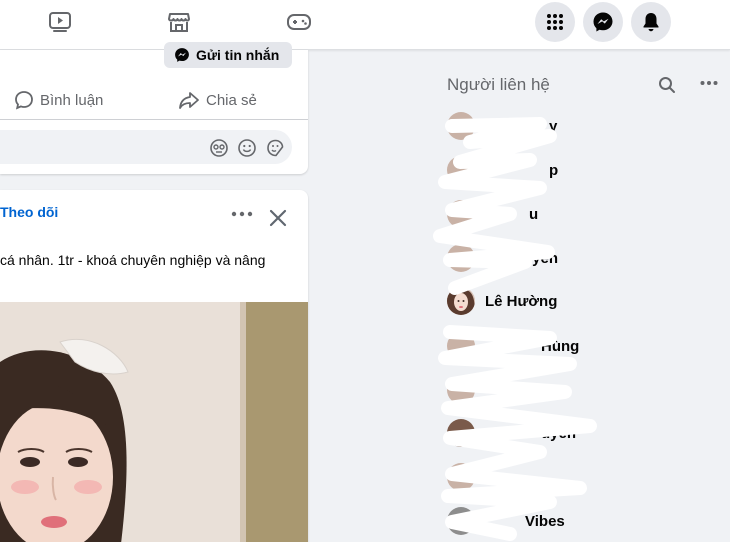 Image resolution: width=730 pixels, height=542 pixels. I want to click on follow-link: Theo dõi, so click(29, 212).